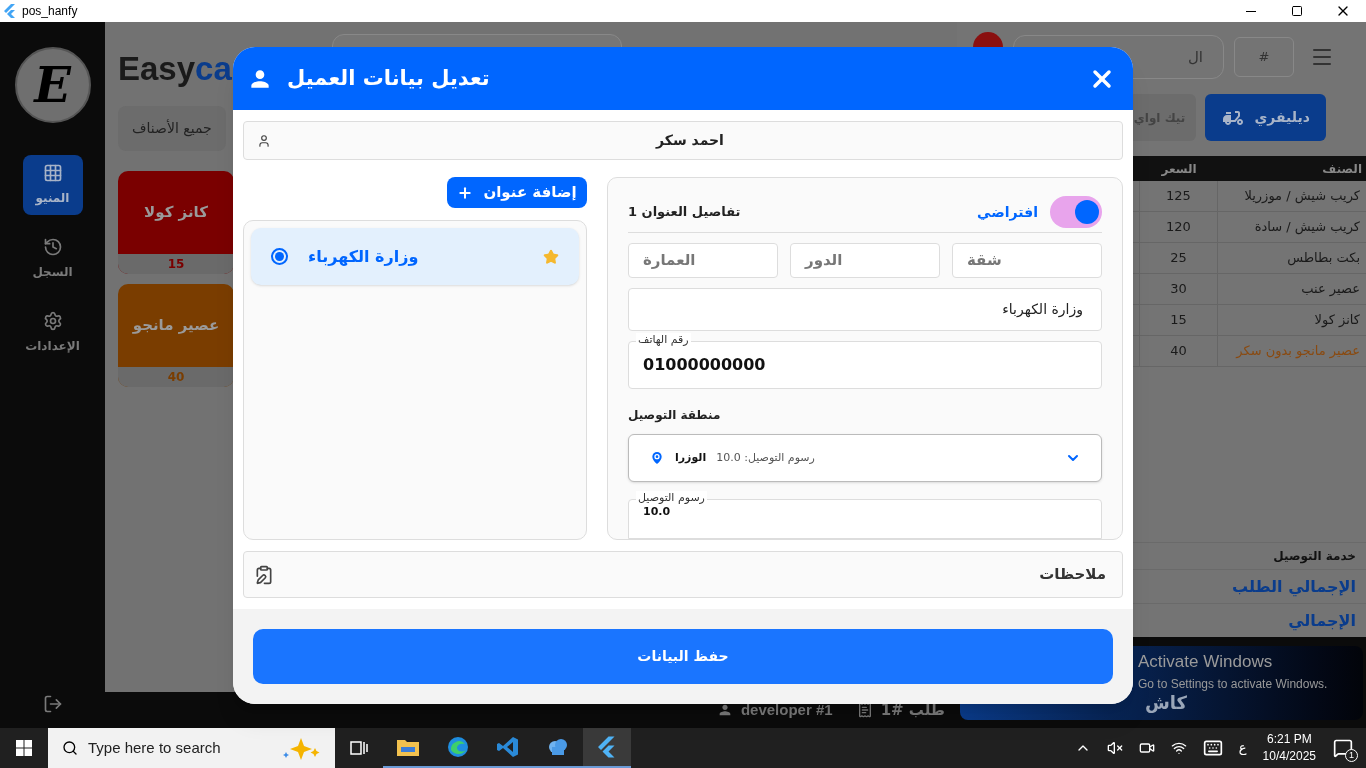  What do you see at coordinates (1265, 117) in the screenshot?
I see `order-type-tab: ديليفري` at bounding box center [1265, 117].